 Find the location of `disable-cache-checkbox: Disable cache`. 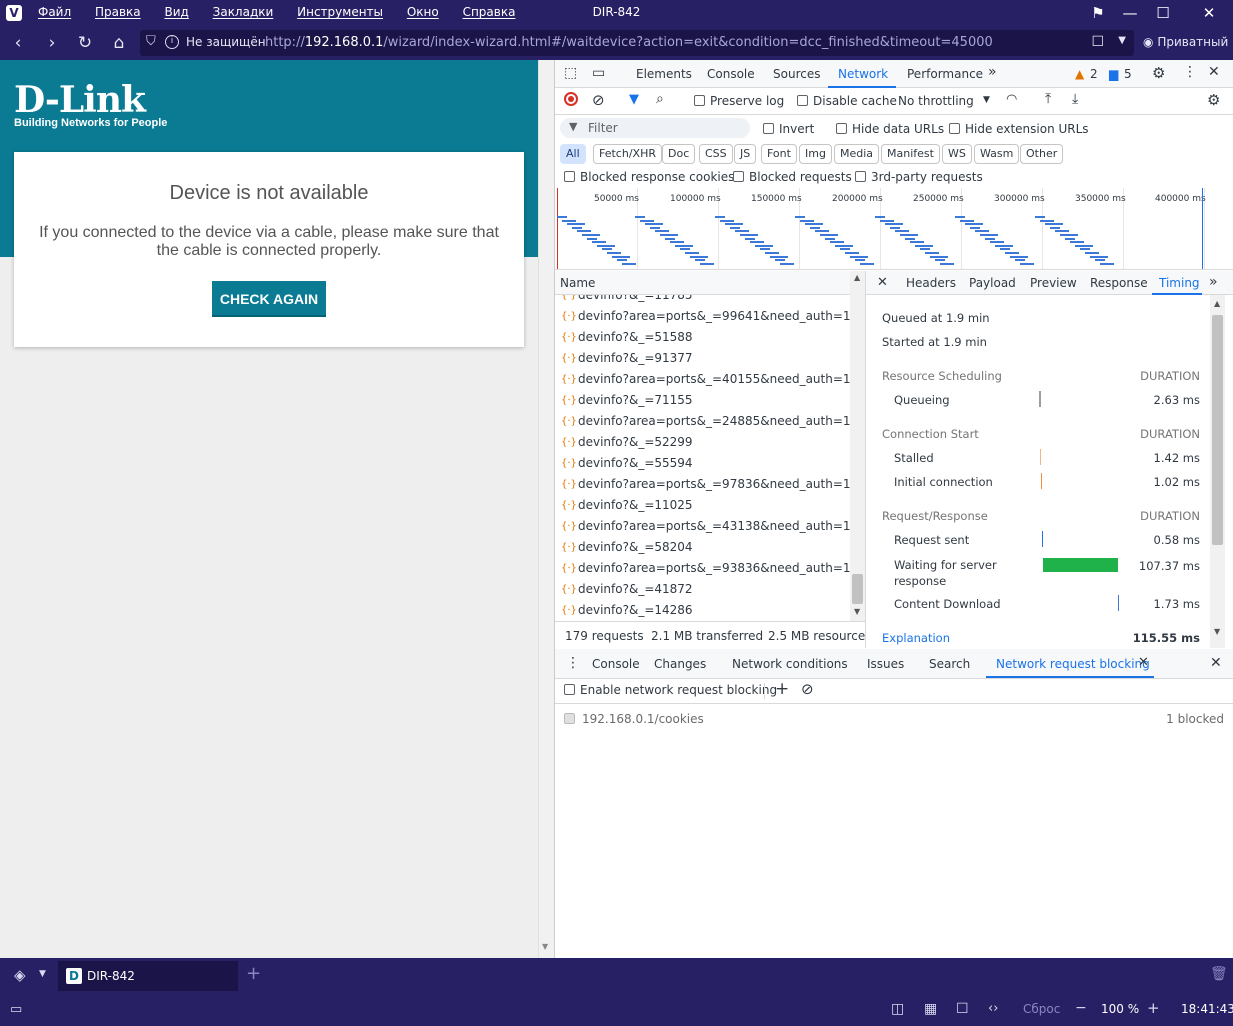

disable-cache-checkbox: Disable cache is located at coordinates (847, 101).